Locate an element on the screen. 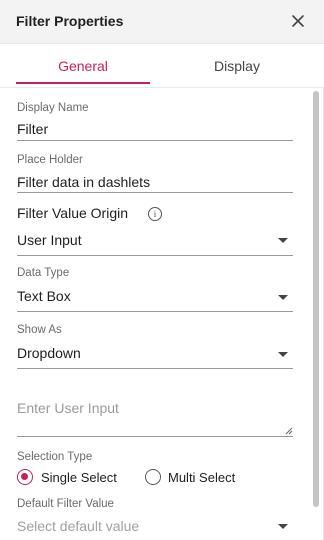 The height and width of the screenshot is (540, 324). tab-general-label: General is located at coordinates (83, 66).